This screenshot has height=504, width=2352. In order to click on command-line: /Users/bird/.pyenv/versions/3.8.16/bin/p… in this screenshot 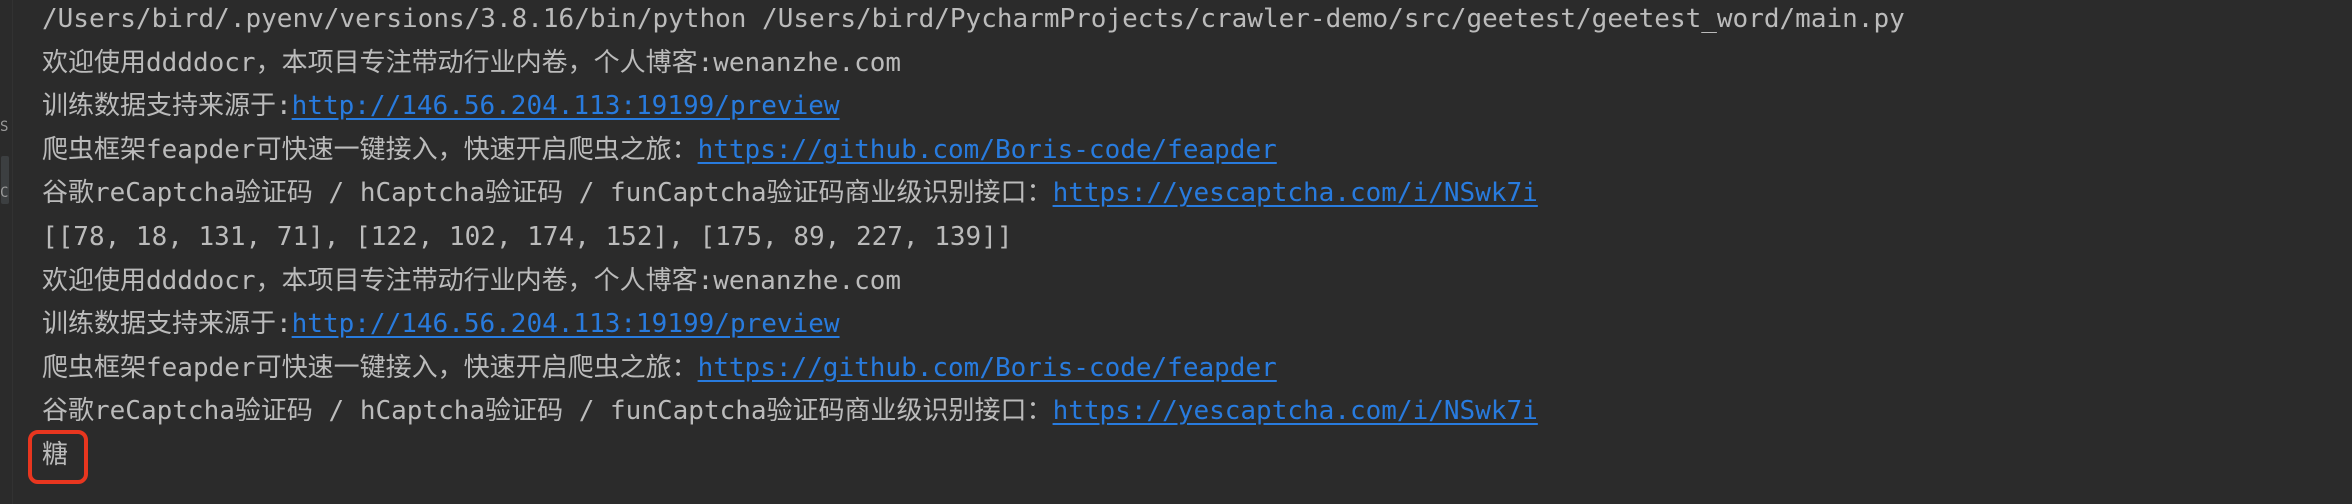, I will do `click(1197, 22)`.